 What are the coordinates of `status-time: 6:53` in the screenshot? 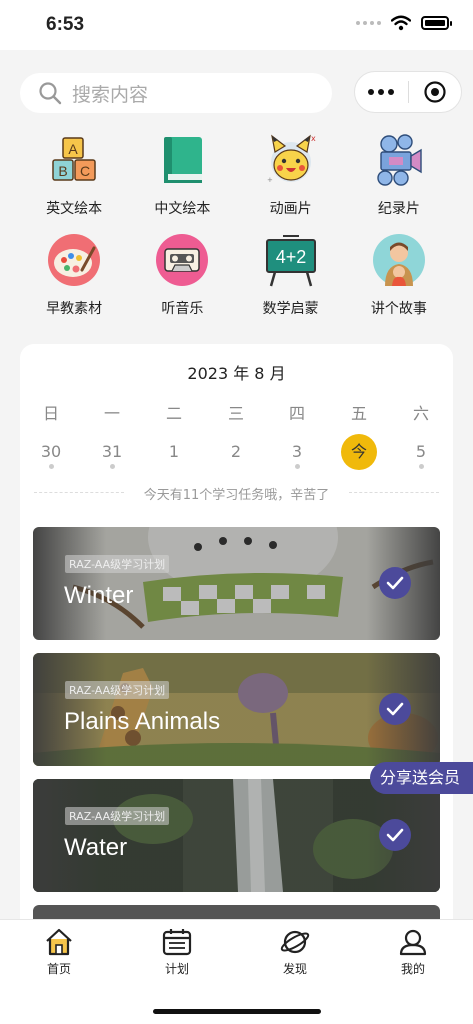 It's located at (65, 24).